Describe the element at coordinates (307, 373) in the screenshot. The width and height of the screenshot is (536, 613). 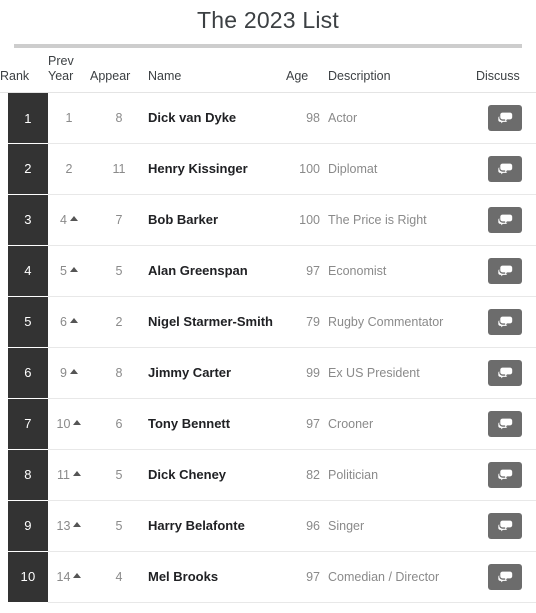
I see `age-cell: 99` at that location.